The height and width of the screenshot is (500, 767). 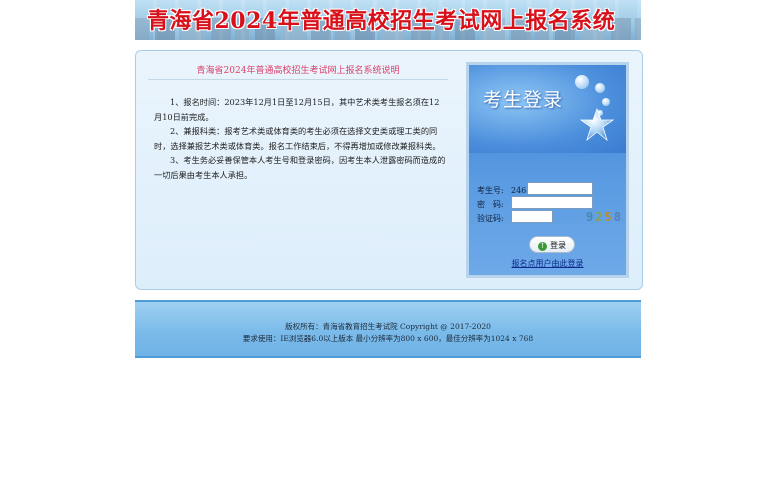 I want to click on captcha-digit: 9, so click(x=591, y=217).